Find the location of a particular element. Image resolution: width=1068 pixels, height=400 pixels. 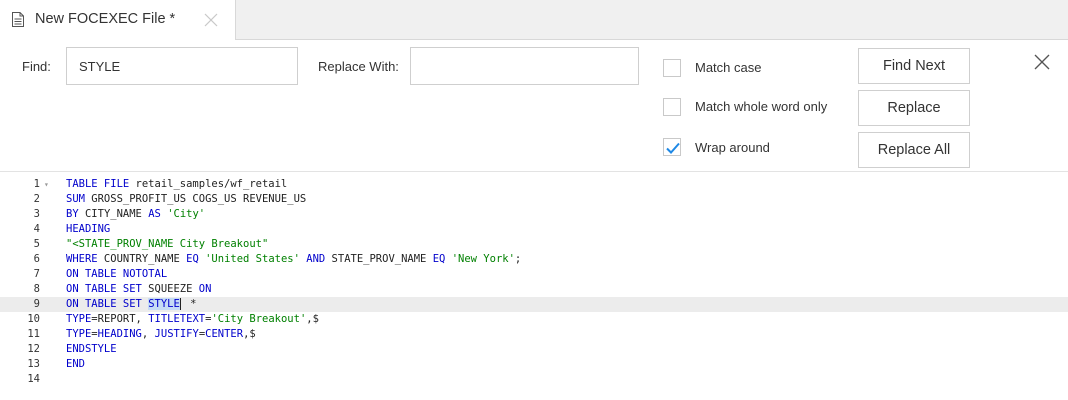

tab-title: New FOCEXEC File * is located at coordinates (105, 19).